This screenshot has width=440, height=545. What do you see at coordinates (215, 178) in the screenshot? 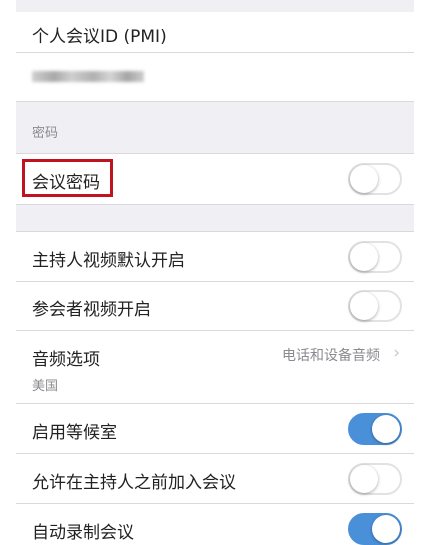
I see `meeting-password-row: 会议密码` at bounding box center [215, 178].